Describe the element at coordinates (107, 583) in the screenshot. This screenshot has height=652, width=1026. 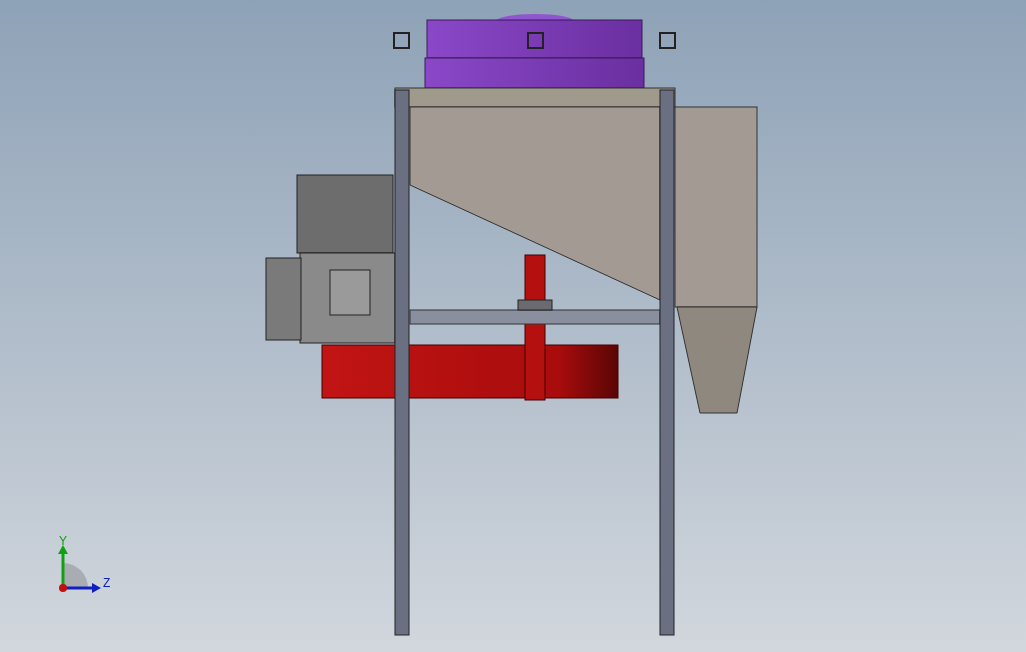
I see `z-axis-label: Z` at that location.